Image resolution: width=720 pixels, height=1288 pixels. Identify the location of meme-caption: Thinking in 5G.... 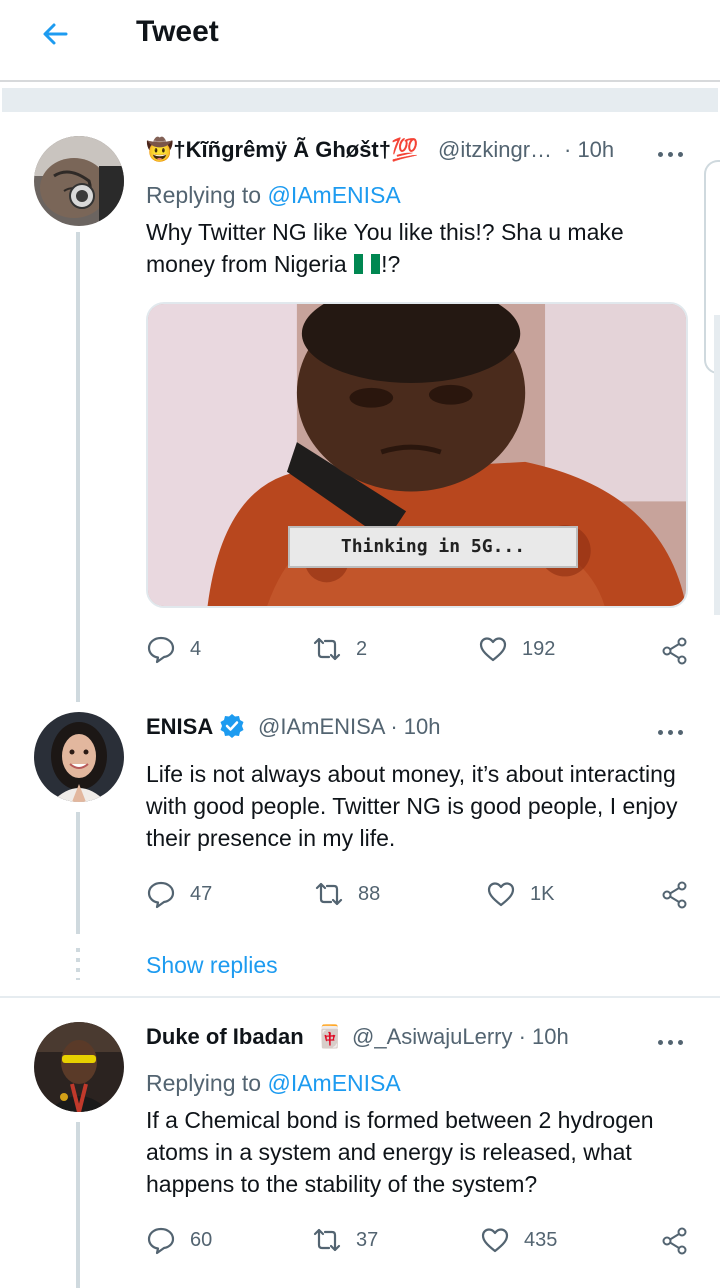
(433, 547).